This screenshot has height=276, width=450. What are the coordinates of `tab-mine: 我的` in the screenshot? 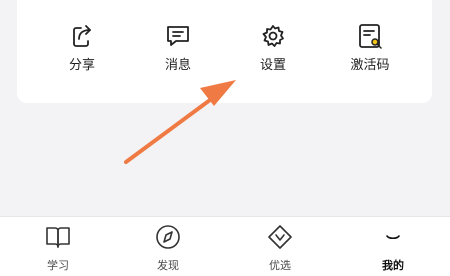 It's located at (393, 249).